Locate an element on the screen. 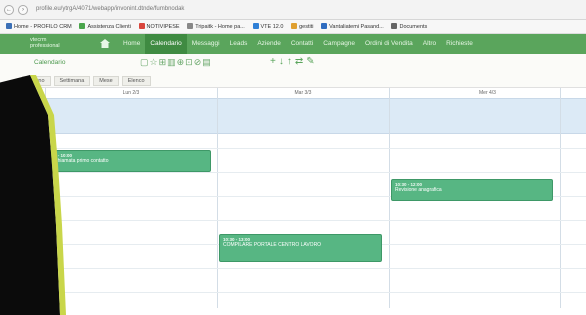 The image size is (586, 315). bookmark-item: Home - PROFILO CRM is located at coordinates (39, 26).